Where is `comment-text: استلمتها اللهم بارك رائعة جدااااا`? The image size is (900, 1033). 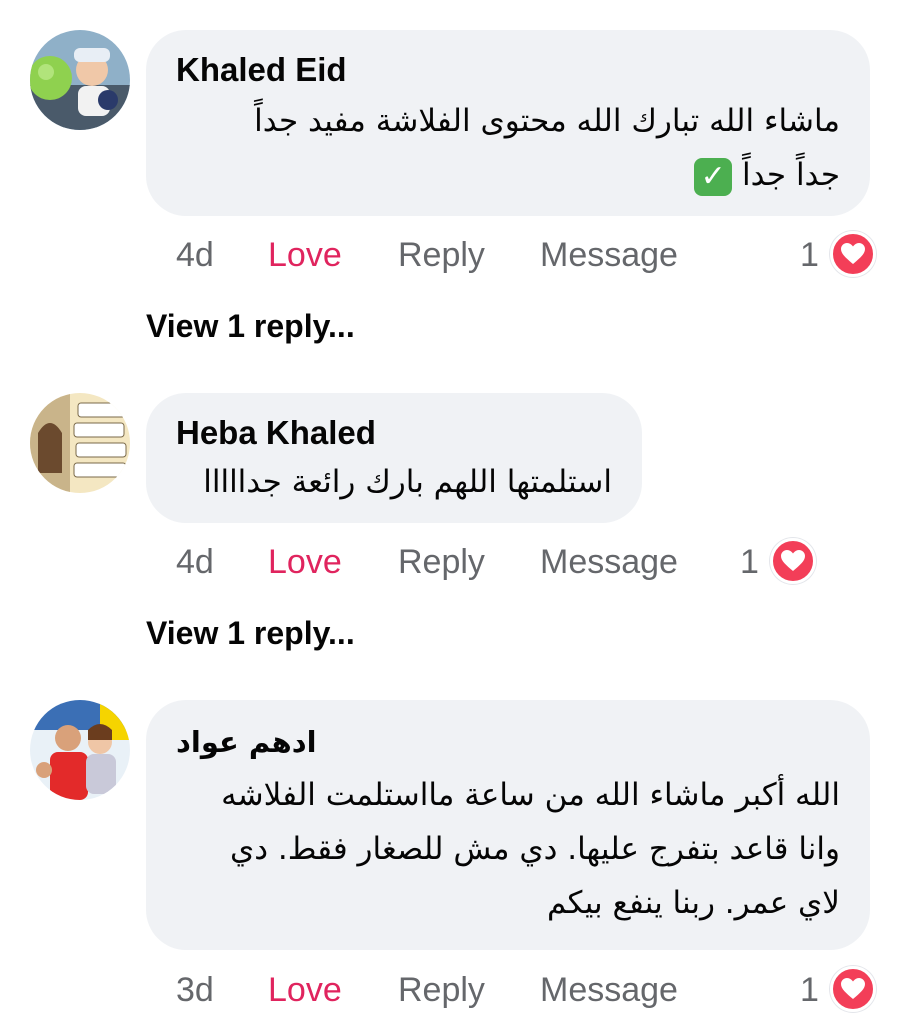
comment-text: استلمتها اللهم بارك رائعة جدااااا is located at coordinates (394, 482).